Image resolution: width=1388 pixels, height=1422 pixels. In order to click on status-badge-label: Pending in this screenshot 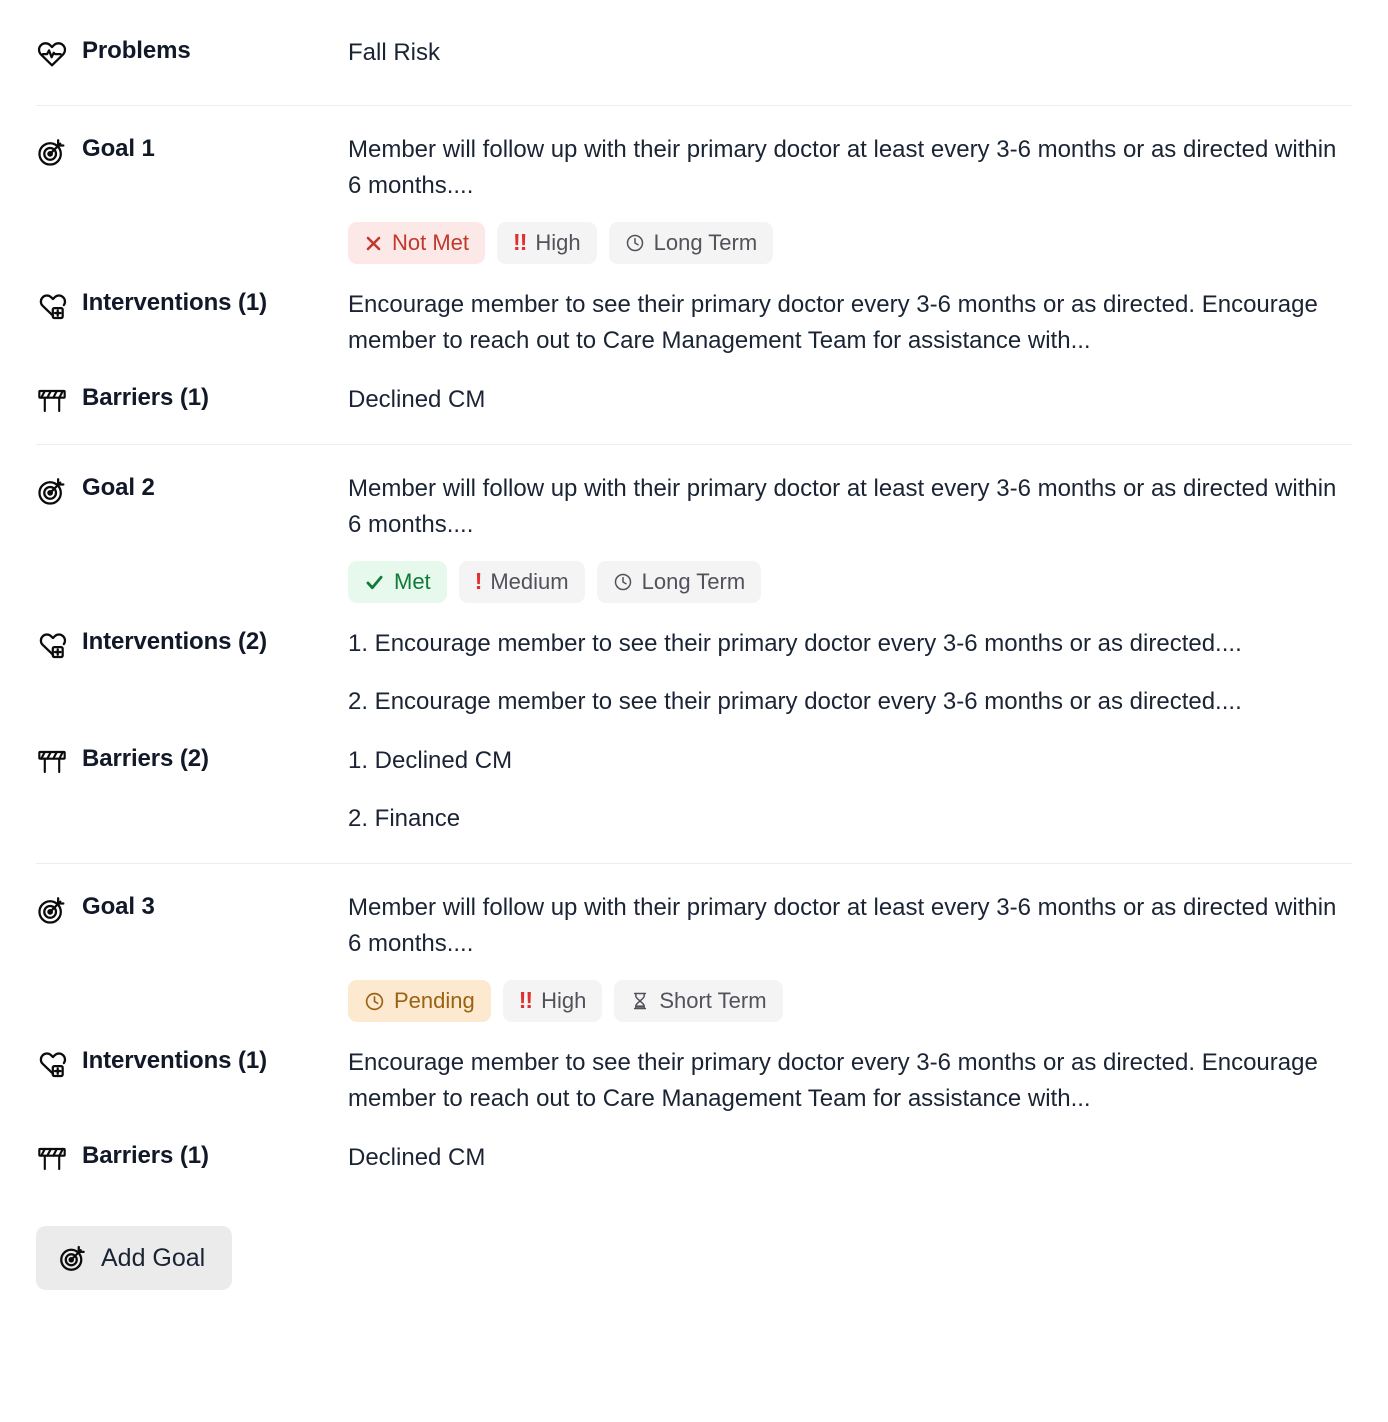, I will do `click(434, 1000)`.